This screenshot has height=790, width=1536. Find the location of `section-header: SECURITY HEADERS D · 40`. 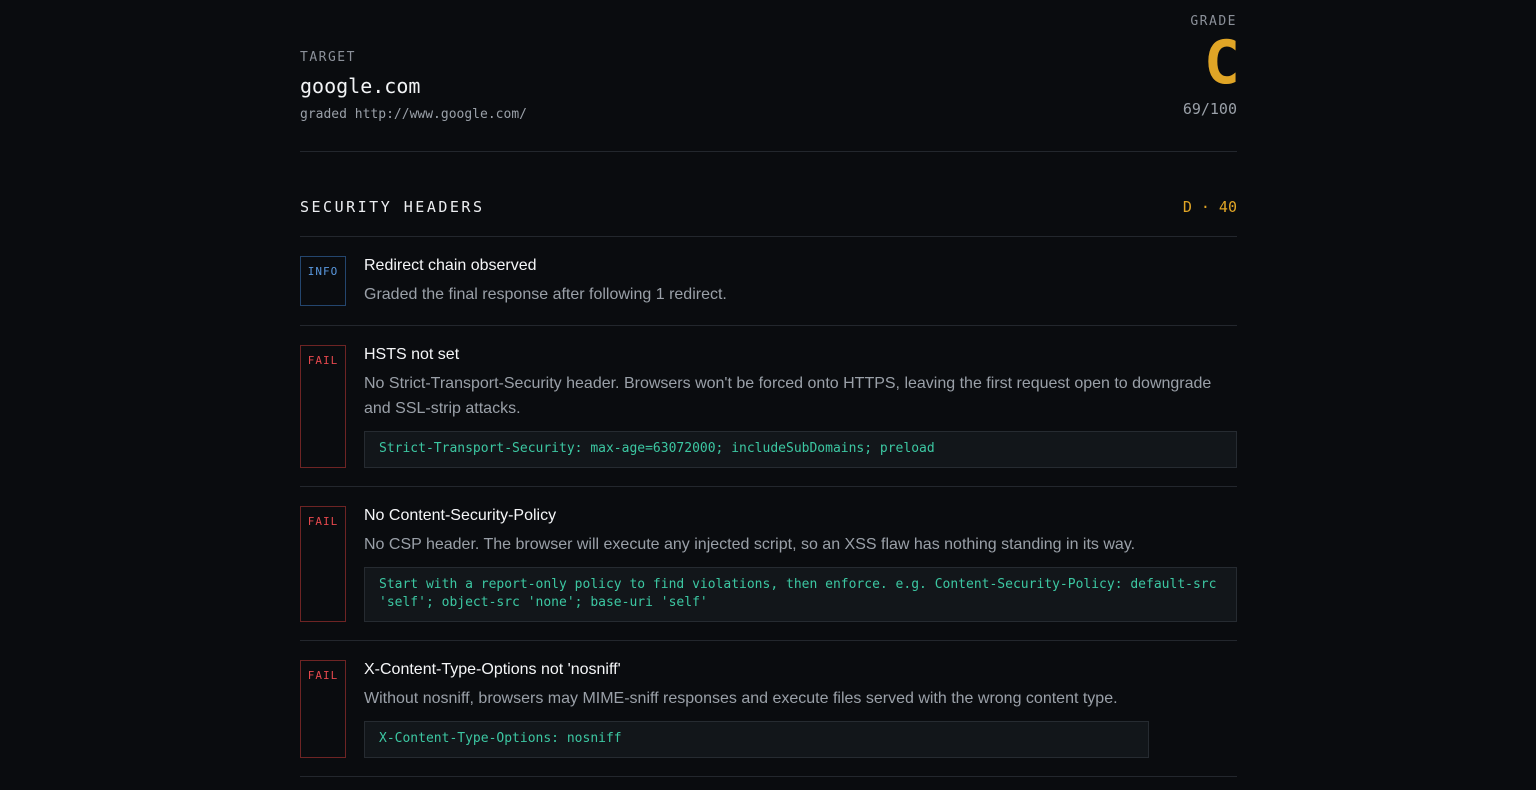

section-header: SECURITY HEADERS D · 40 is located at coordinates (768, 194).